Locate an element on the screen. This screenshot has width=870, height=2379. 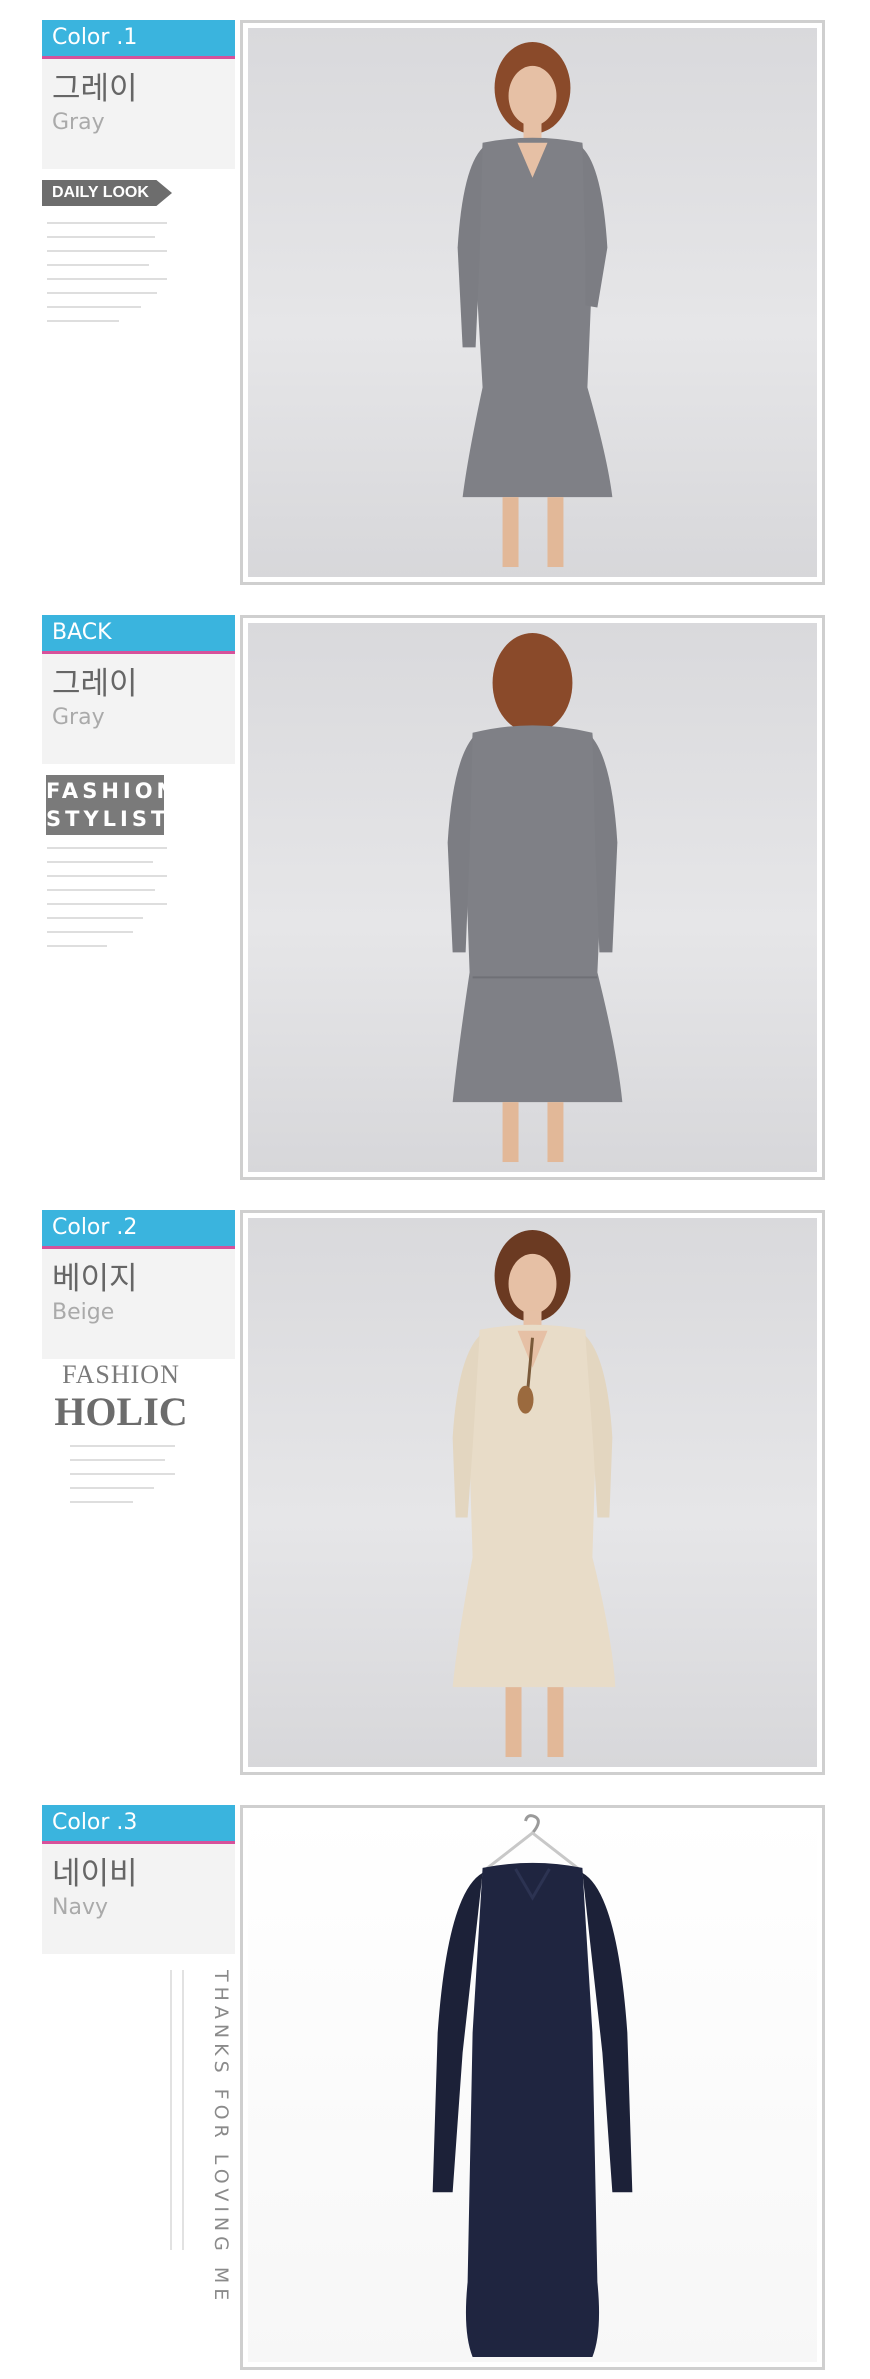
fashion-stylist-line-2: STYLIST is located at coordinates (108, 819).